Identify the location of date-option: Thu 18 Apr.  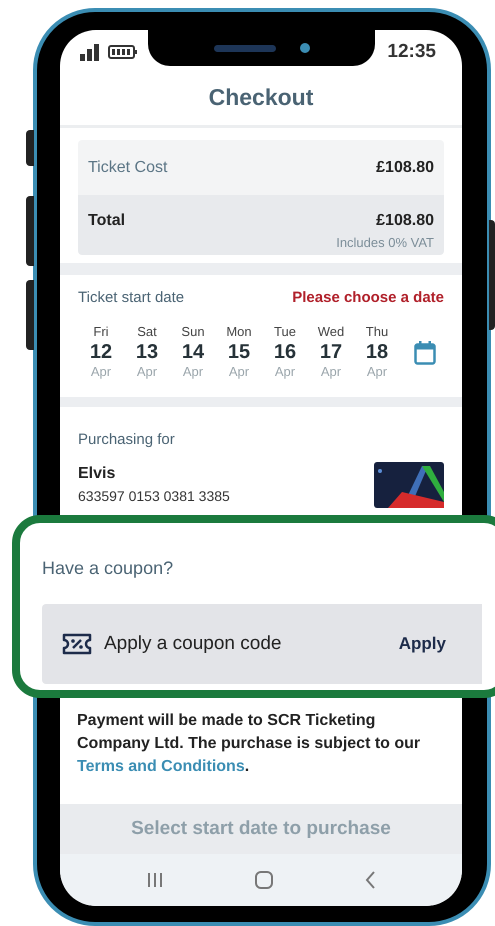
(377, 352).